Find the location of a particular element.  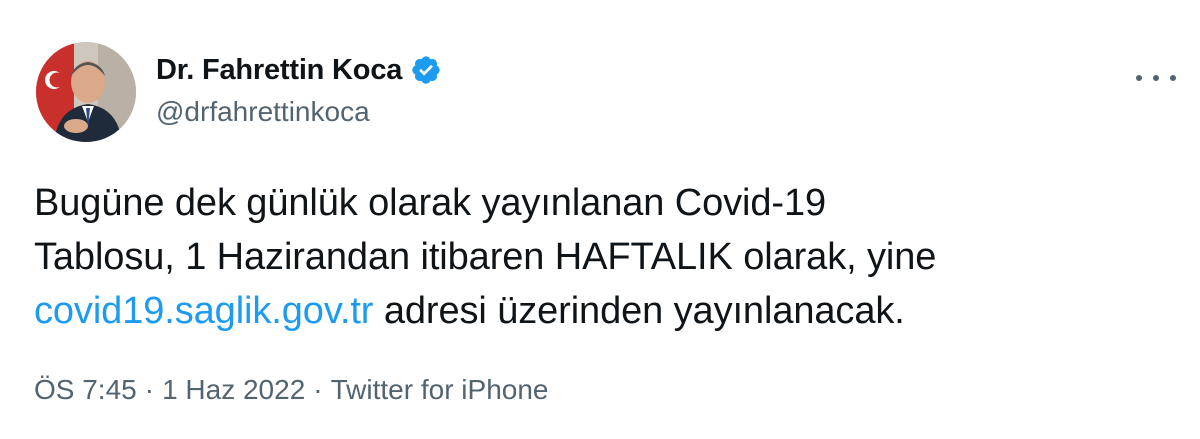

avatar is located at coordinates (86, 92).